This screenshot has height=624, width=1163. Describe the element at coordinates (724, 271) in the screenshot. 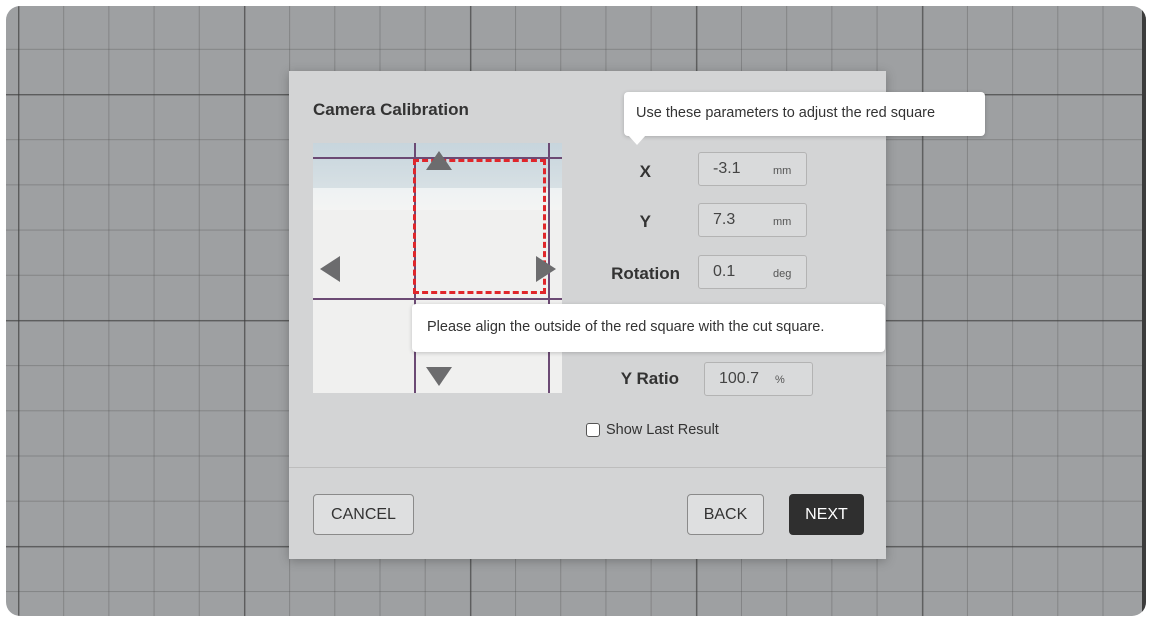

I see `rotation-value: 0.1` at that location.